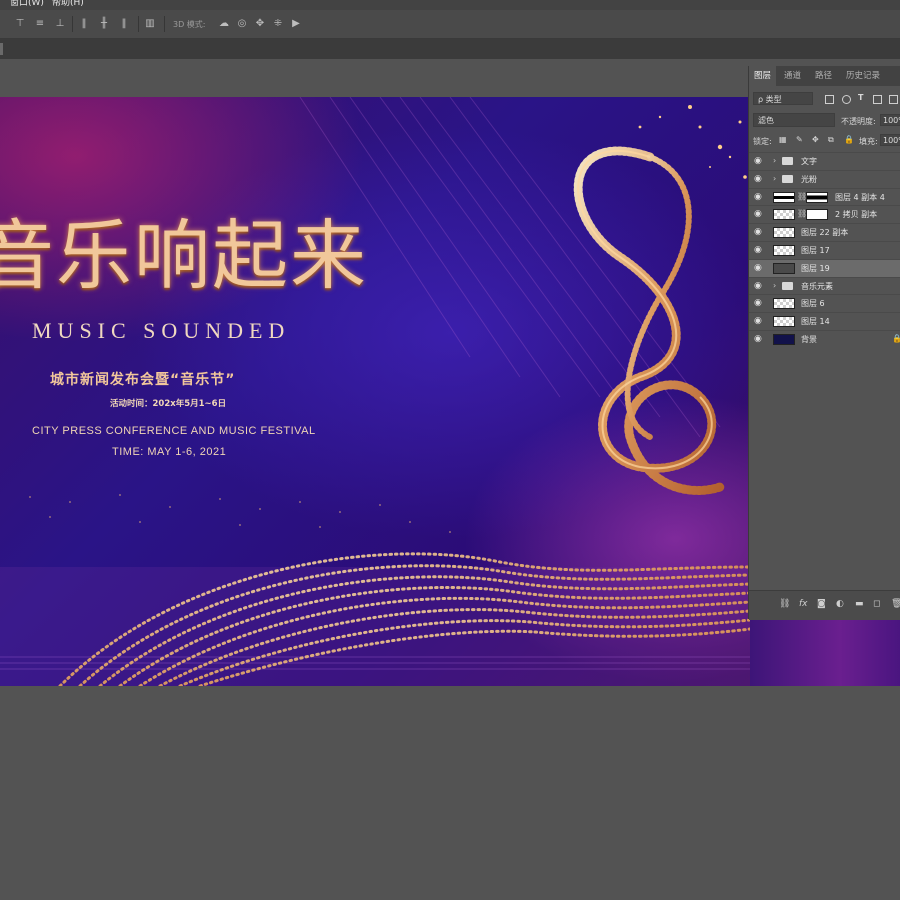 The image size is (900, 900). I want to click on fill-label: 填充:, so click(868, 141).